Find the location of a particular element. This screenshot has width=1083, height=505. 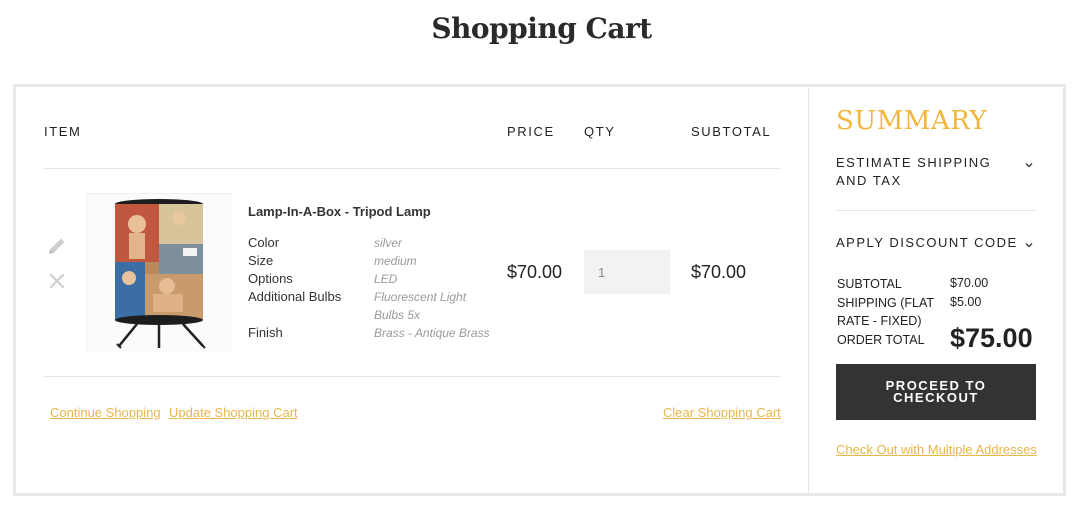

clear-cart-link: Clear Shopping Cart is located at coordinates (722, 412).